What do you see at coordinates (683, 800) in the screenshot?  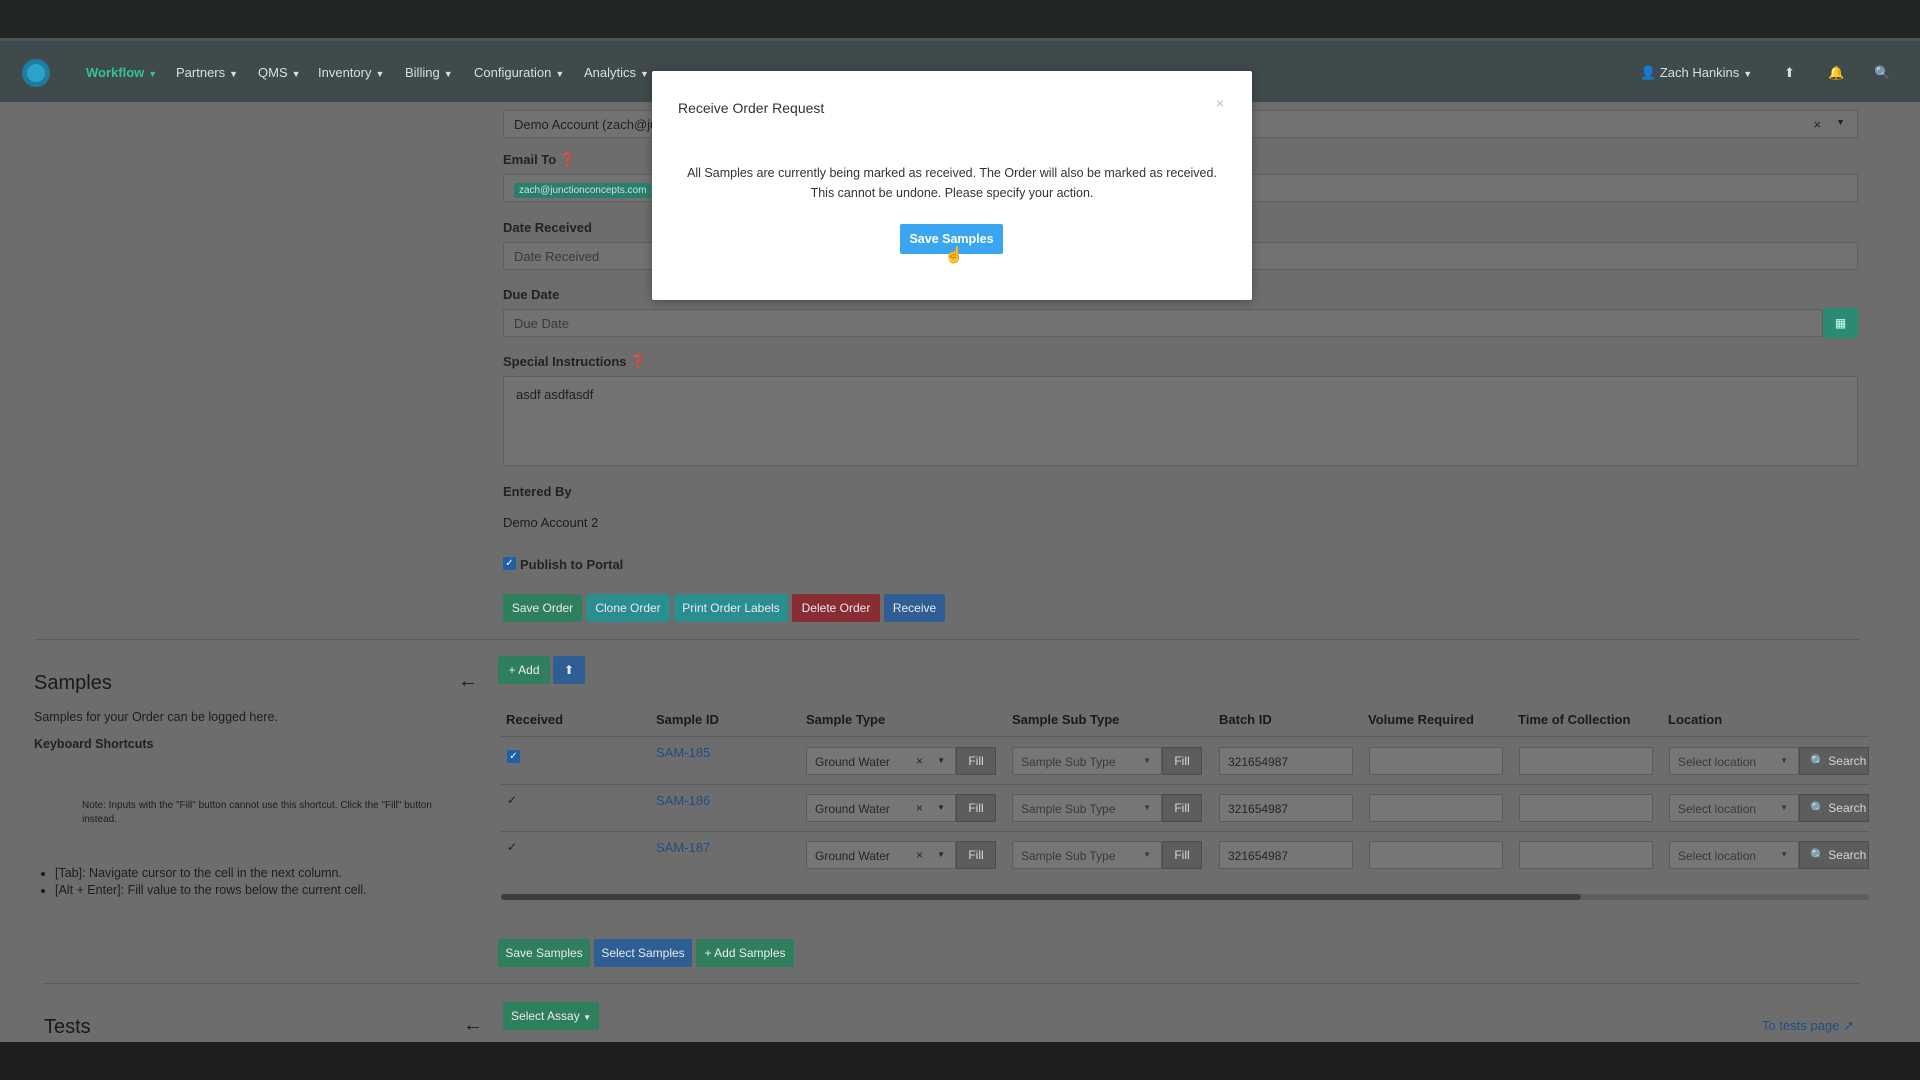 I see `sample-id-link: SAM-186` at bounding box center [683, 800].